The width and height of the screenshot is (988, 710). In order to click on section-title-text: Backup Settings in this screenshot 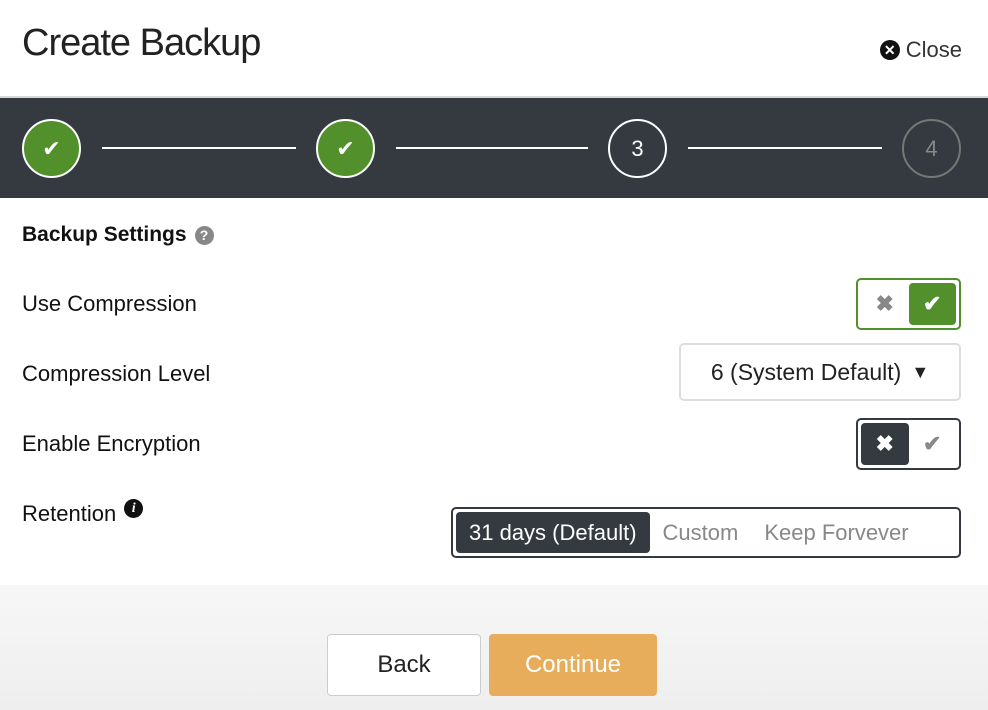, I will do `click(104, 234)`.